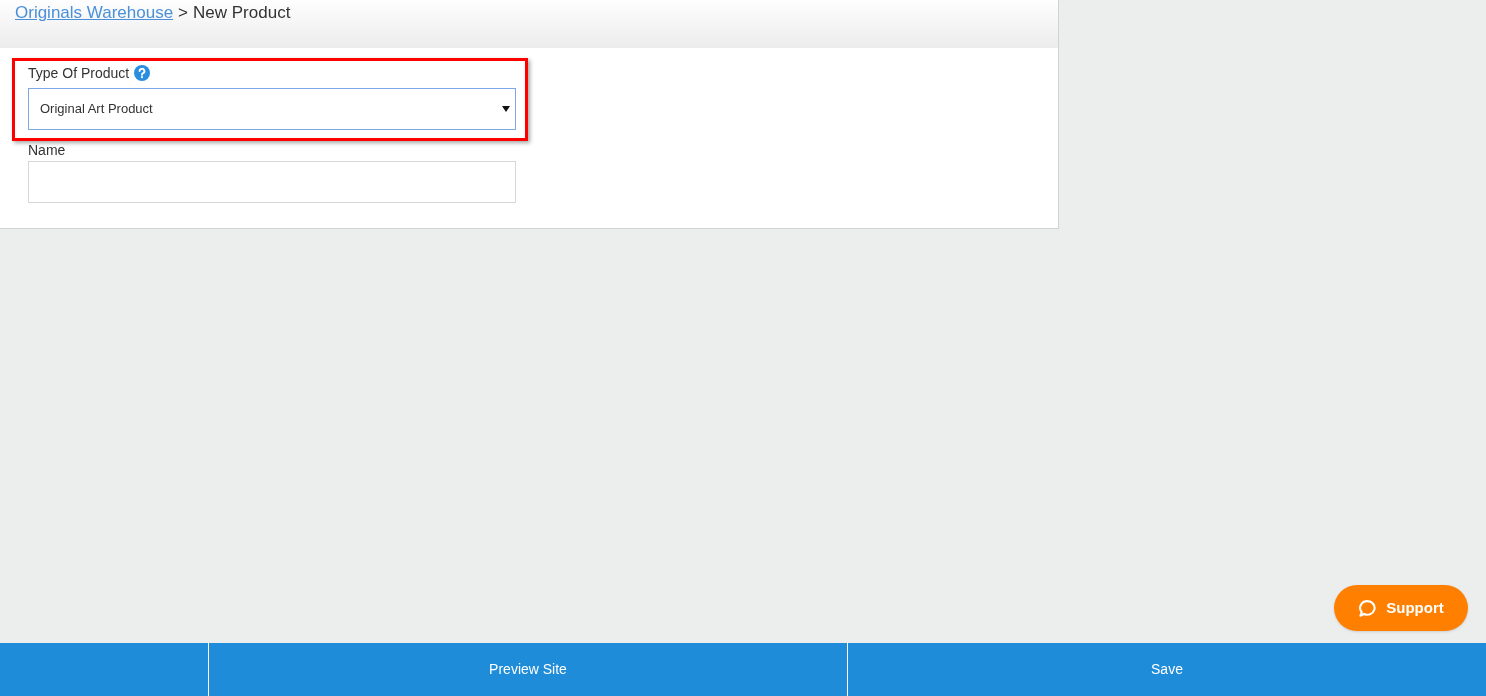  I want to click on support-button: Support, so click(1401, 608).